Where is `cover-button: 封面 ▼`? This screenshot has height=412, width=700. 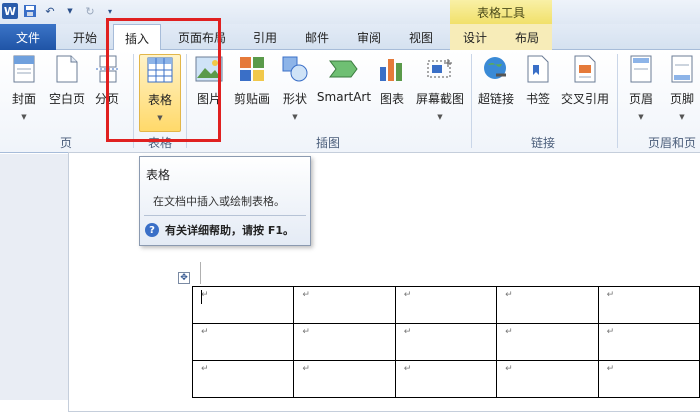 cover-button: 封面 ▼ is located at coordinates (24, 93).